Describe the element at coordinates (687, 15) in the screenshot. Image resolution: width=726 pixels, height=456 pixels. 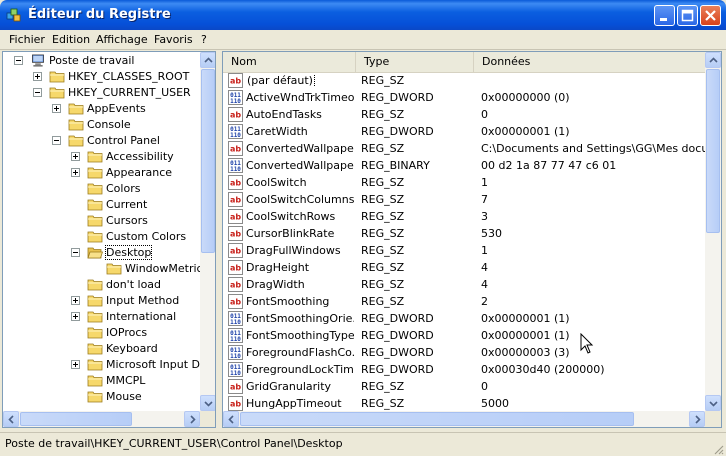
I see `maximize-button` at that location.